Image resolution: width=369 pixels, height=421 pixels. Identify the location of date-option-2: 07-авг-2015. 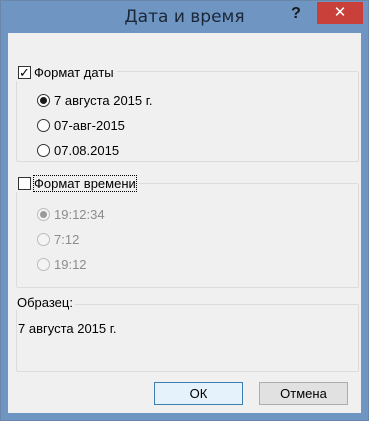
(81, 125).